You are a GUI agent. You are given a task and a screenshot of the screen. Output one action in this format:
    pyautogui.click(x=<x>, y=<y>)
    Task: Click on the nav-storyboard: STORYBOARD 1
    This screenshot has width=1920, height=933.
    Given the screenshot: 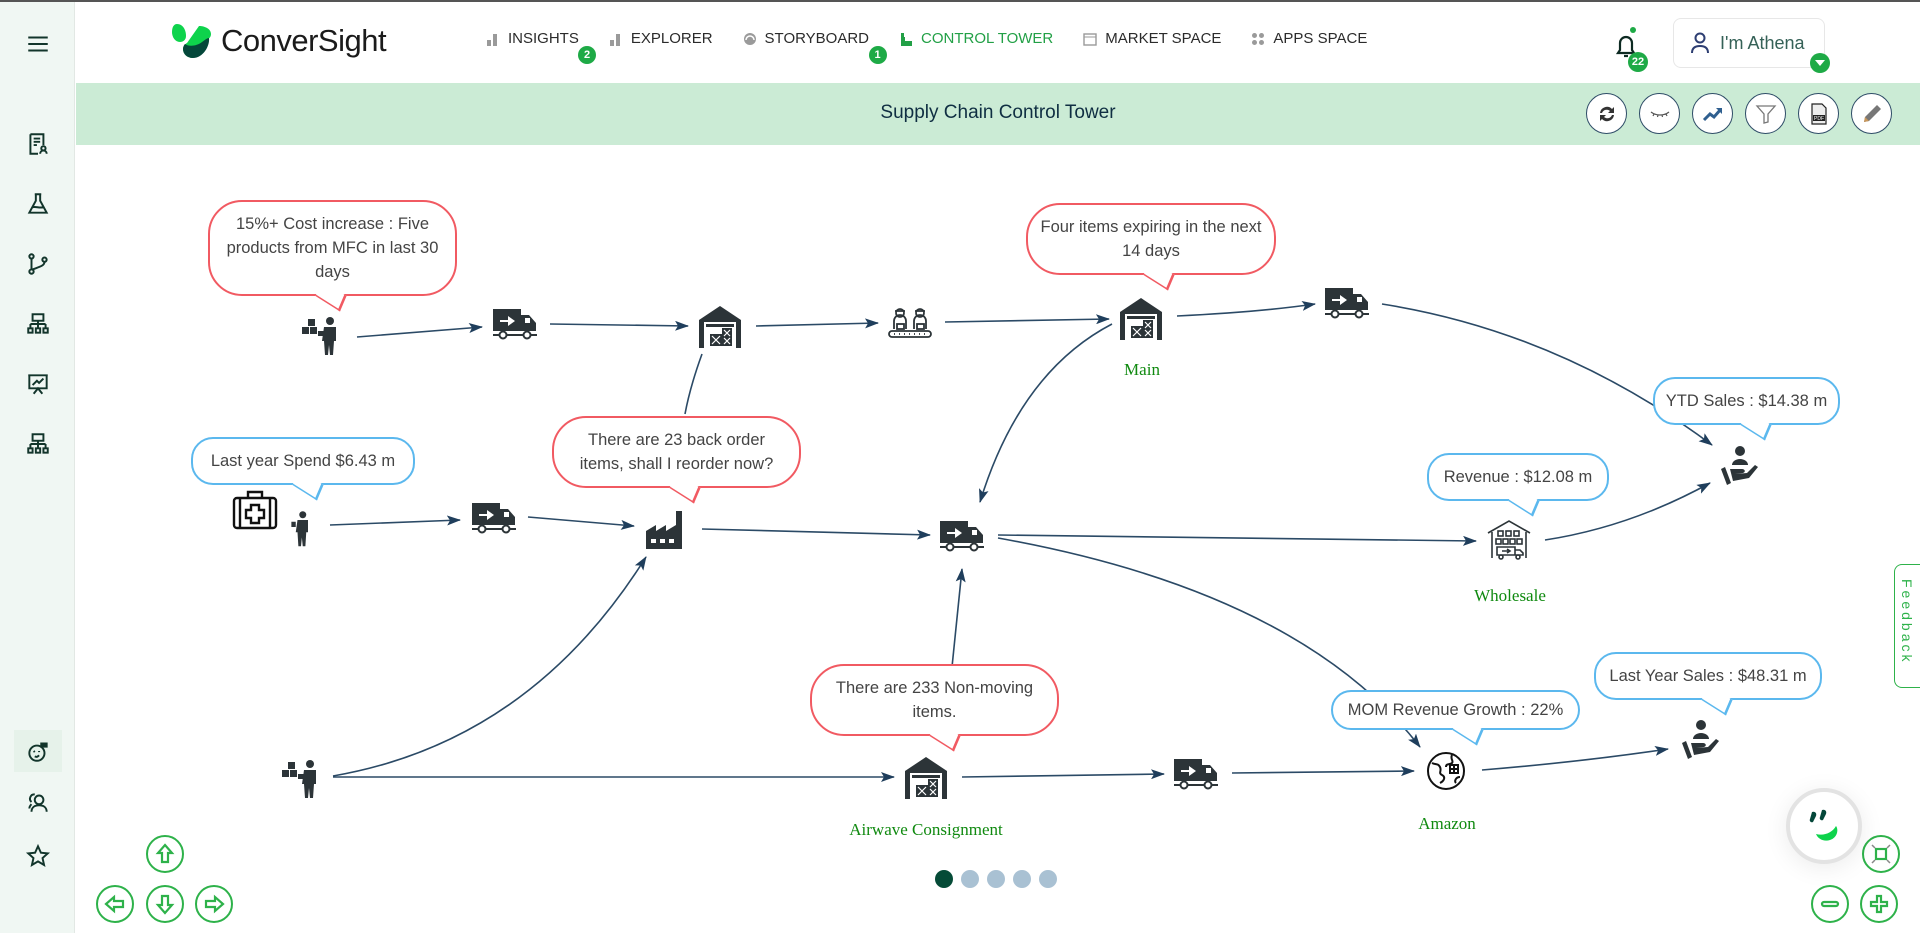 What is the action you would take?
    pyautogui.click(x=815, y=47)
    